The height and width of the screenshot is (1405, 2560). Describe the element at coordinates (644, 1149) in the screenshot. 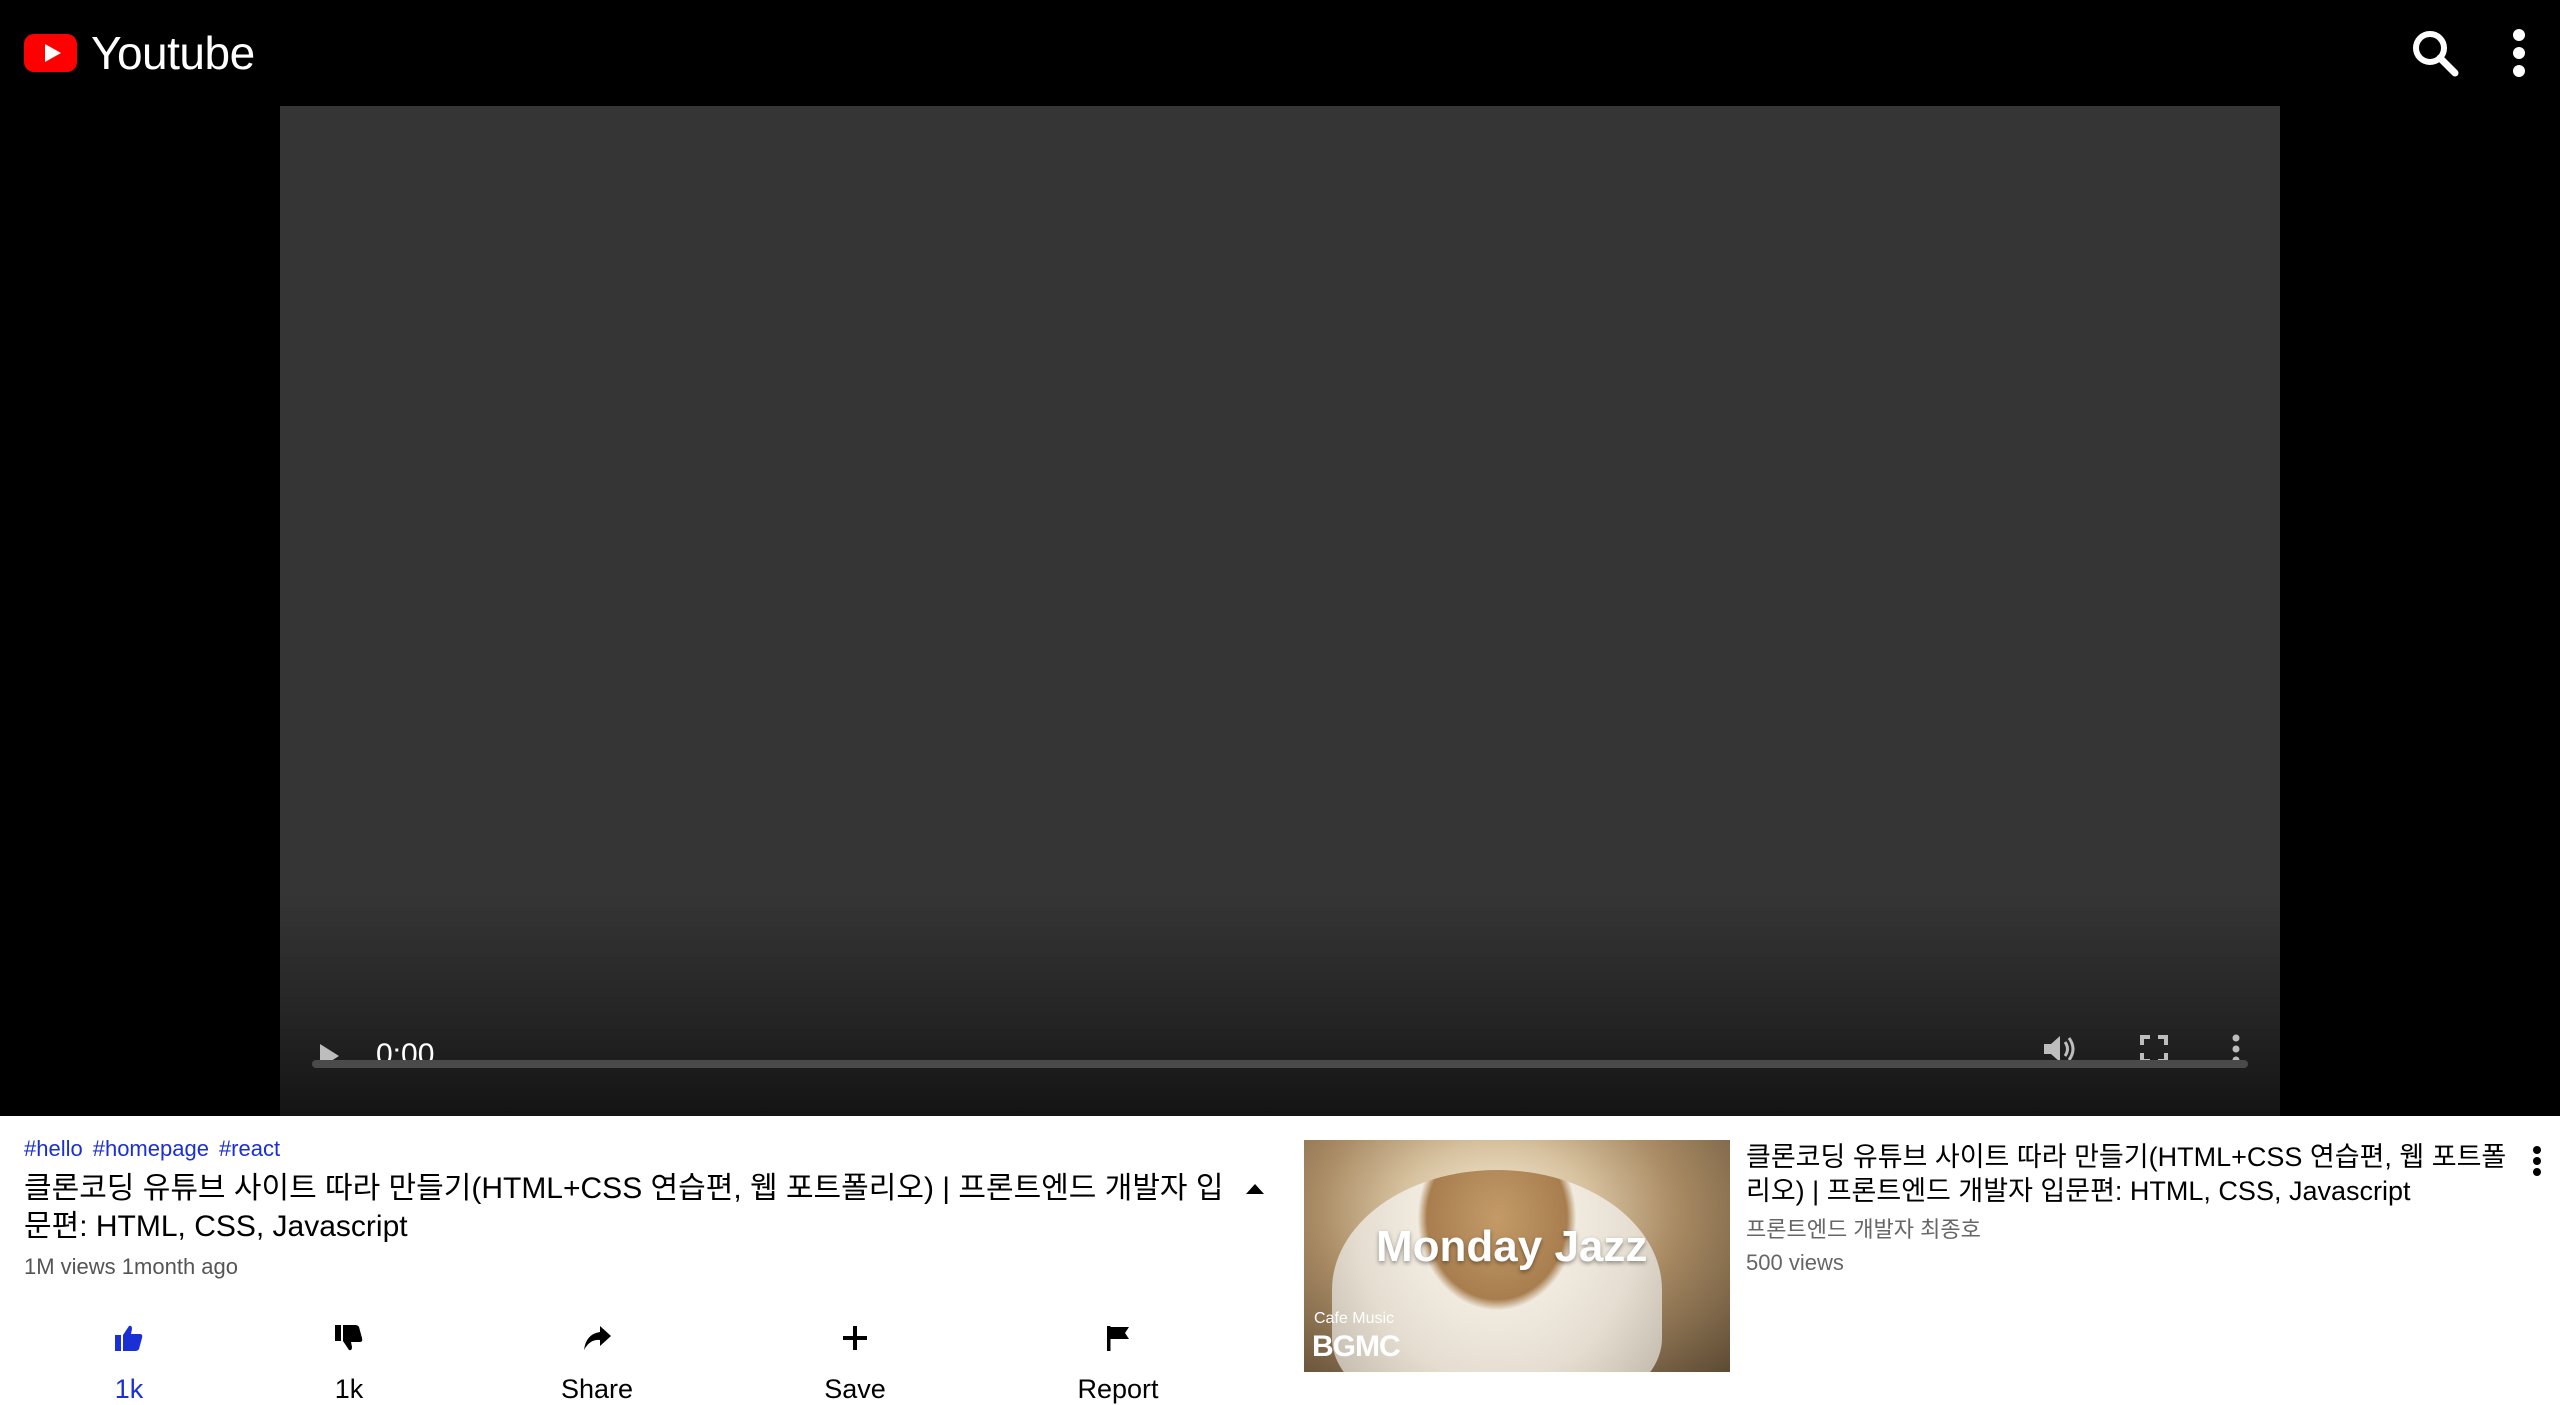

I see `hashtags: #hello #homepage #react` at that location.